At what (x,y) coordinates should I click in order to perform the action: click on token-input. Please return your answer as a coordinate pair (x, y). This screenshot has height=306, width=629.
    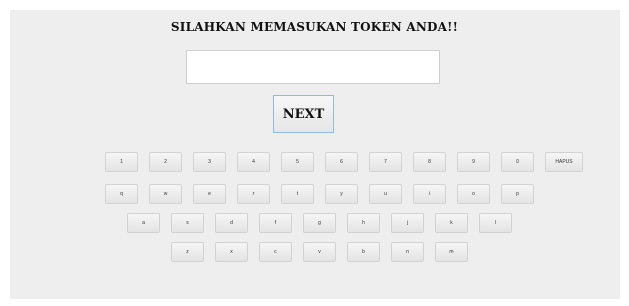
    Looking at the image, I should click on (313, 67).